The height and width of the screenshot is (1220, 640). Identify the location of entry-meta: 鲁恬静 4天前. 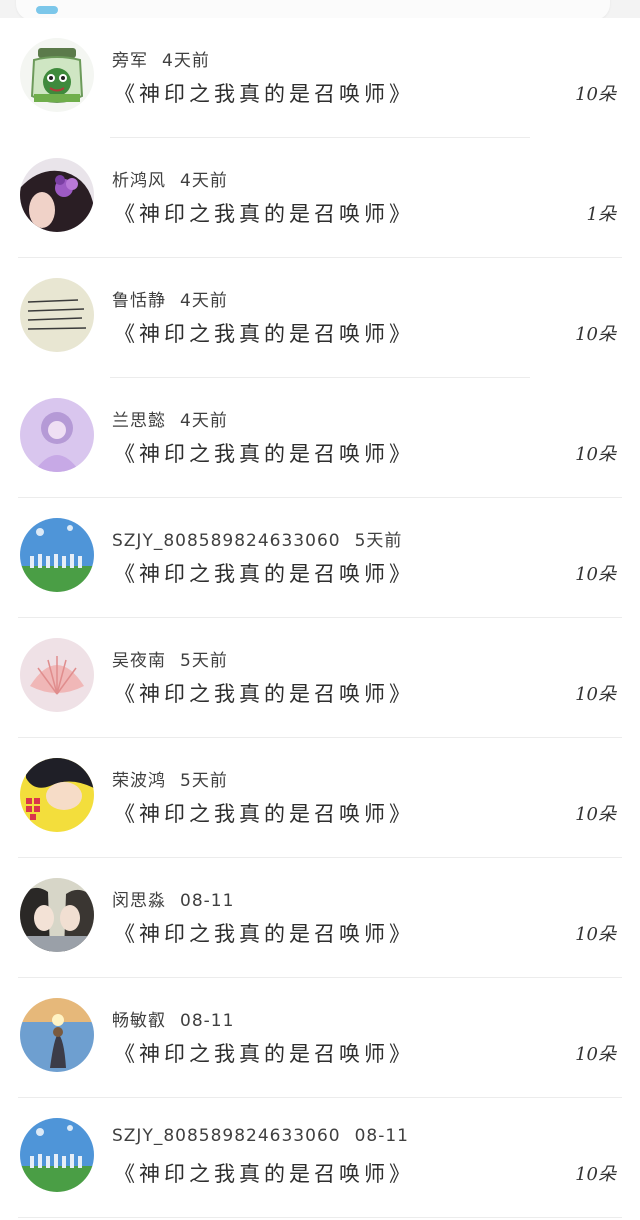
(170, 298).